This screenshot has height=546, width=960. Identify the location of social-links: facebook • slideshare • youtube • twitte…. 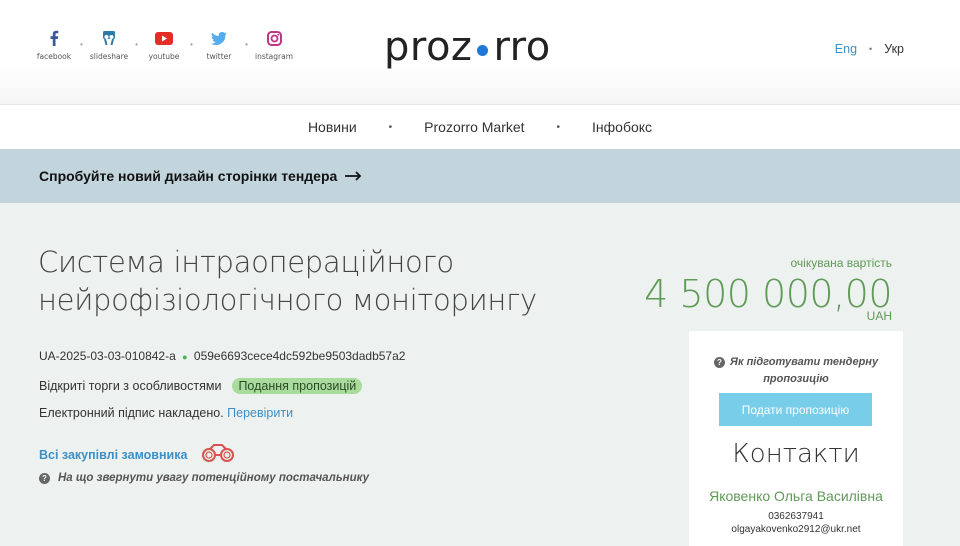
(164, 44).